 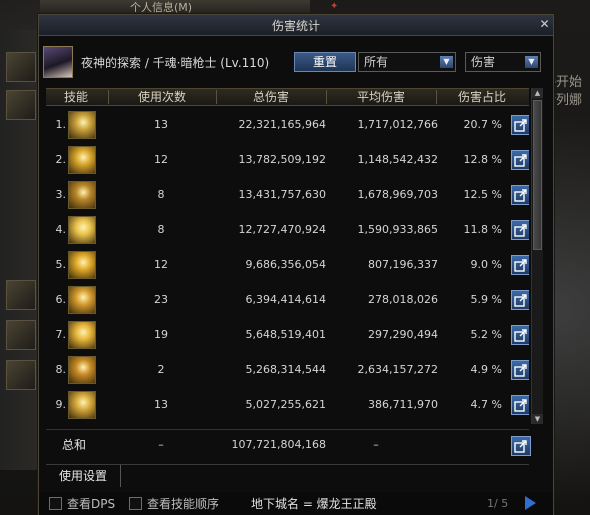 What do you see at coordinates (271, 97) in the screenshot?
I see `column-header-total: 总伤害` at bounding box center [271, 97].